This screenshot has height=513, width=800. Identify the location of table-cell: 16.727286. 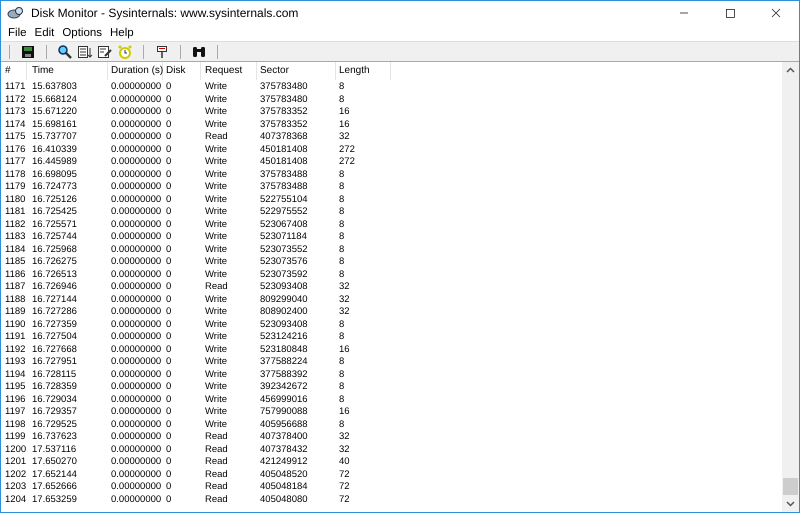
(54, 311).